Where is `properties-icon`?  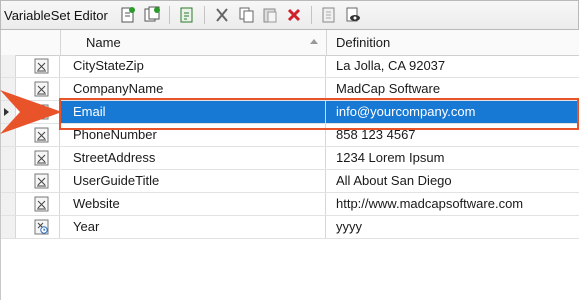 properties-icon is located at coordinates (329, 15).